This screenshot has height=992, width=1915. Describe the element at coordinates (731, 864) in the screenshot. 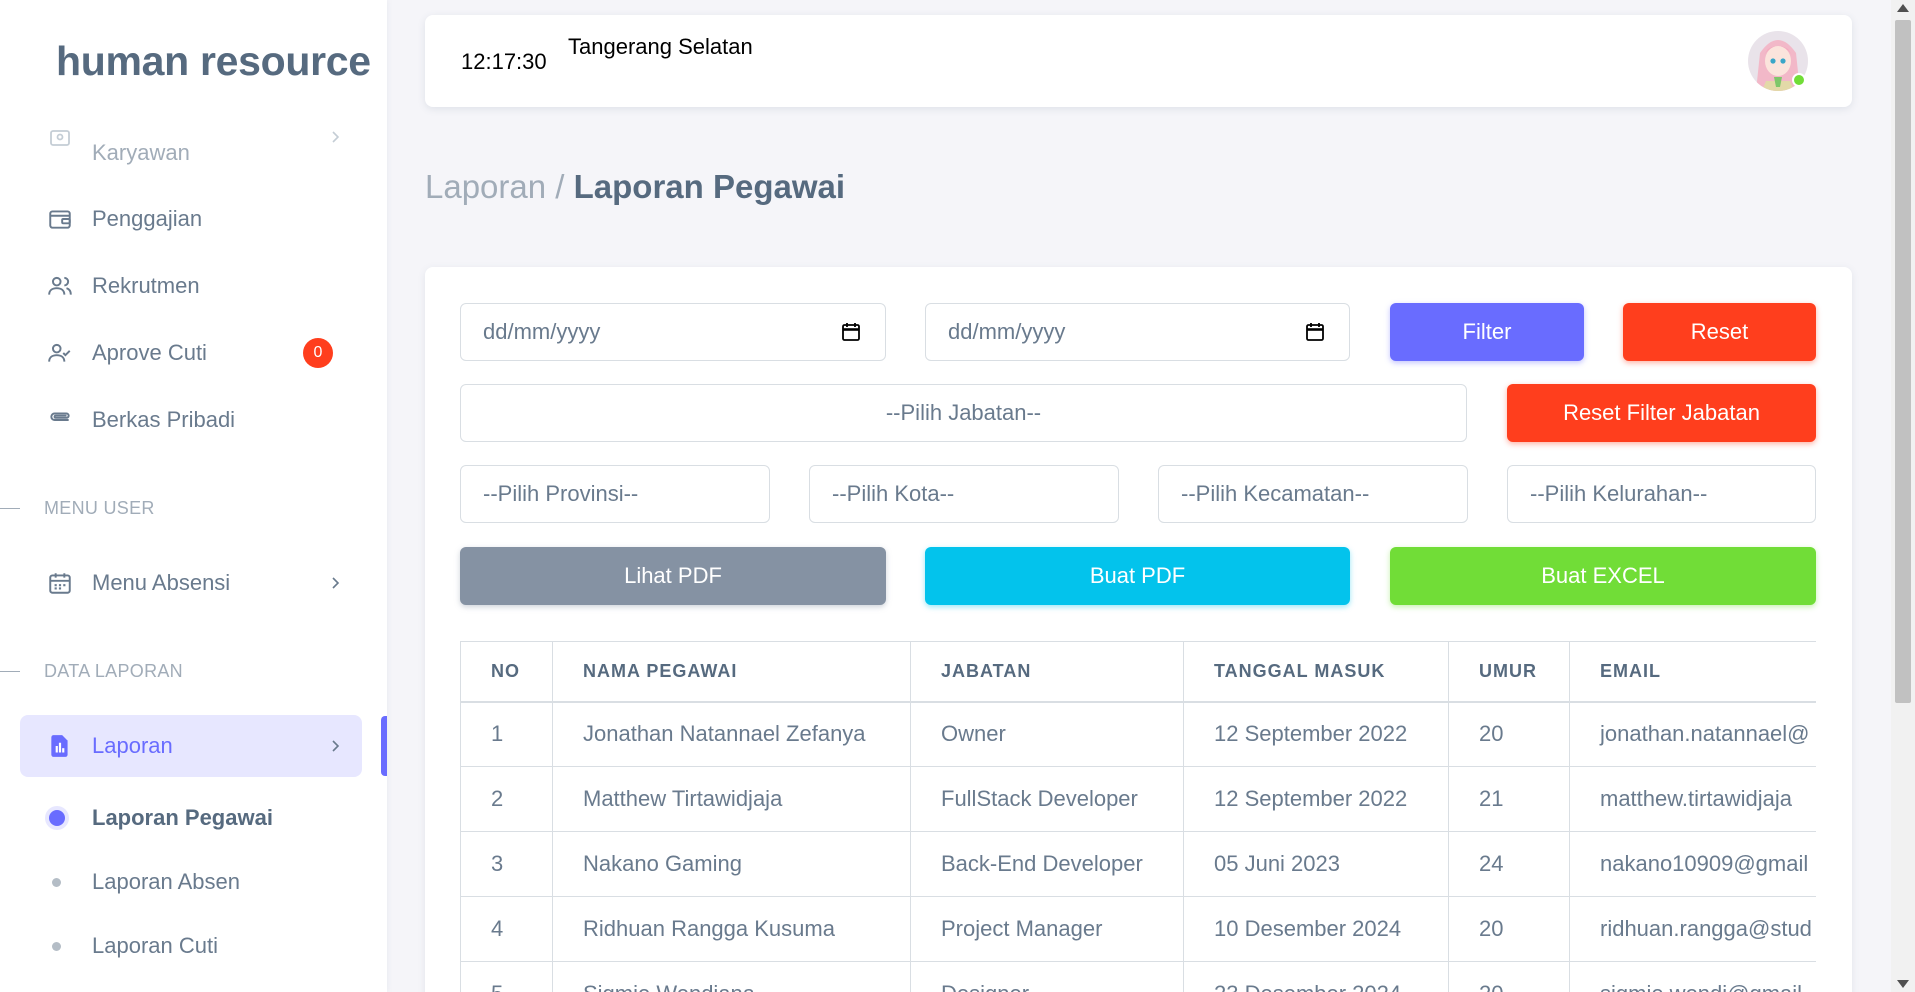

I see `cell-nama: Nakano Gaming` at that location.